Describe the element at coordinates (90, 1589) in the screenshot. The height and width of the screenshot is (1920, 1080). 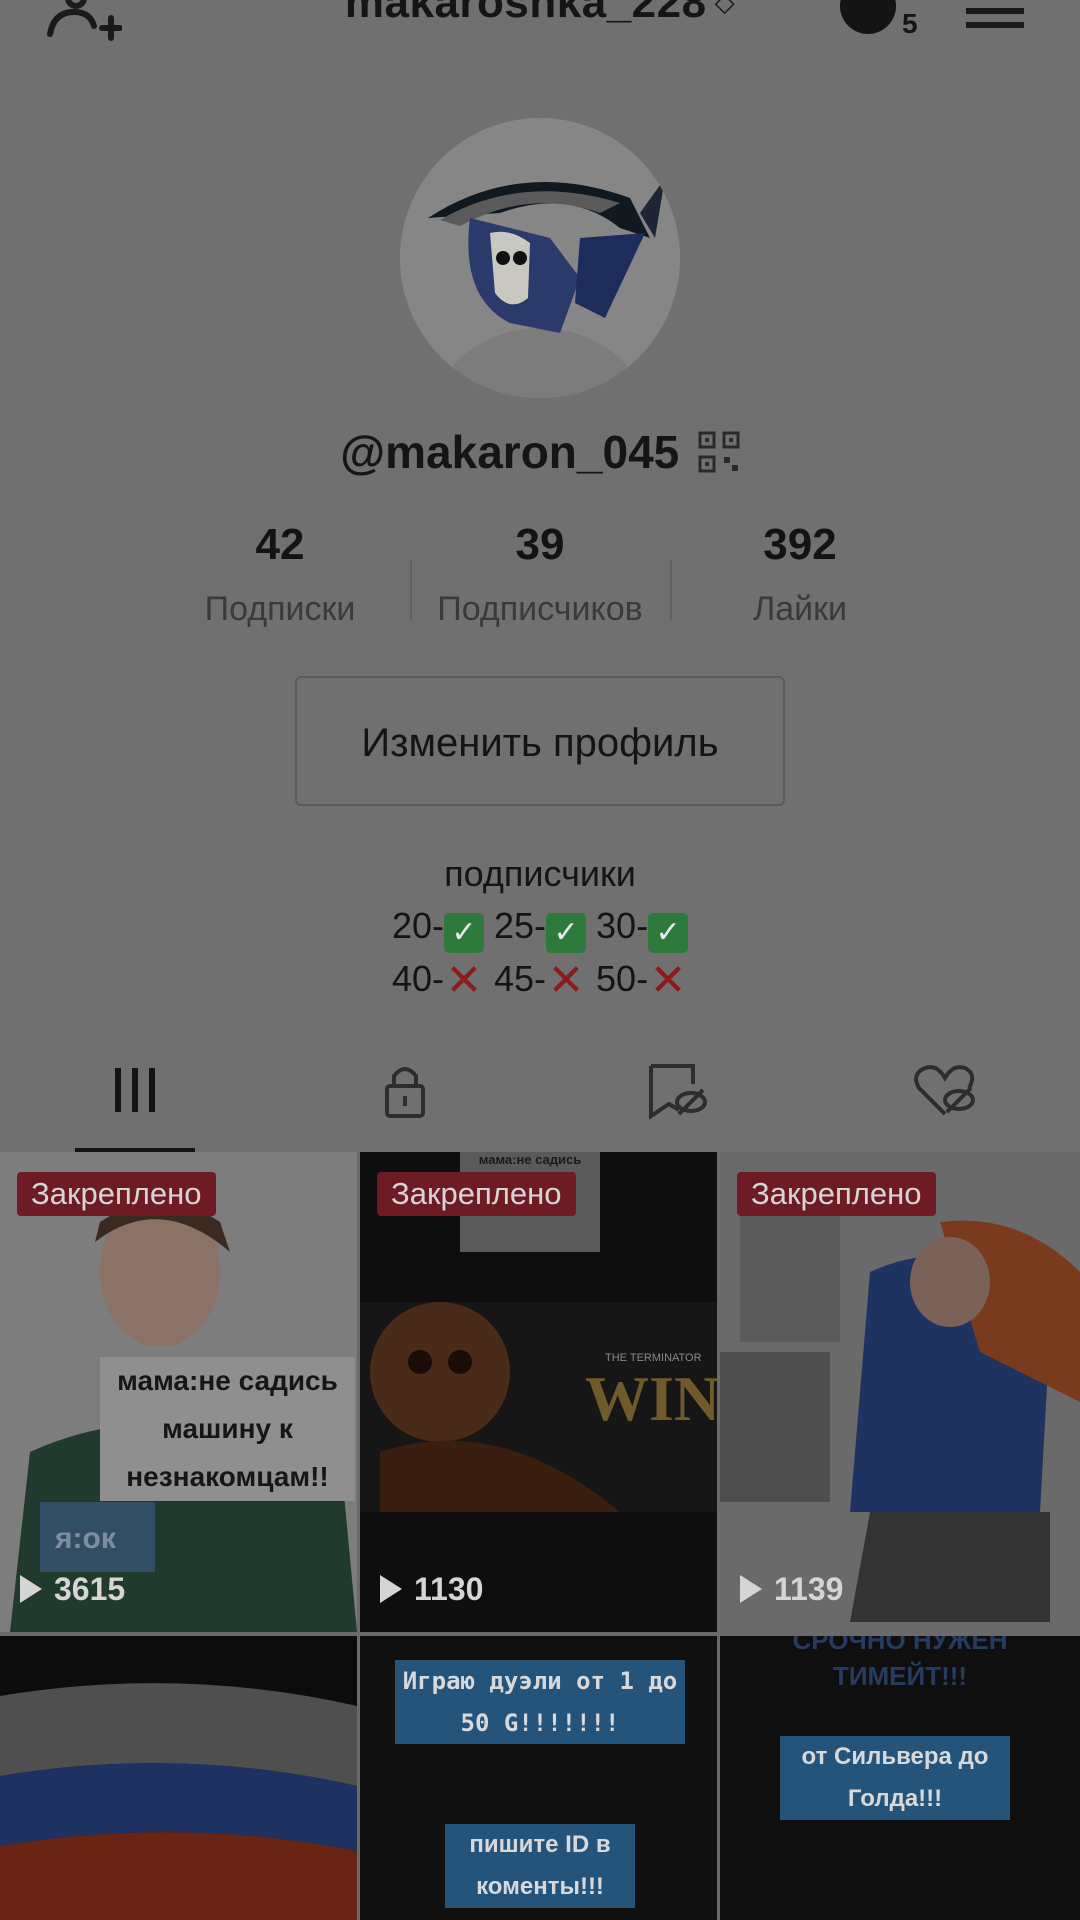
I see `view-count-value: 3615` at that location.